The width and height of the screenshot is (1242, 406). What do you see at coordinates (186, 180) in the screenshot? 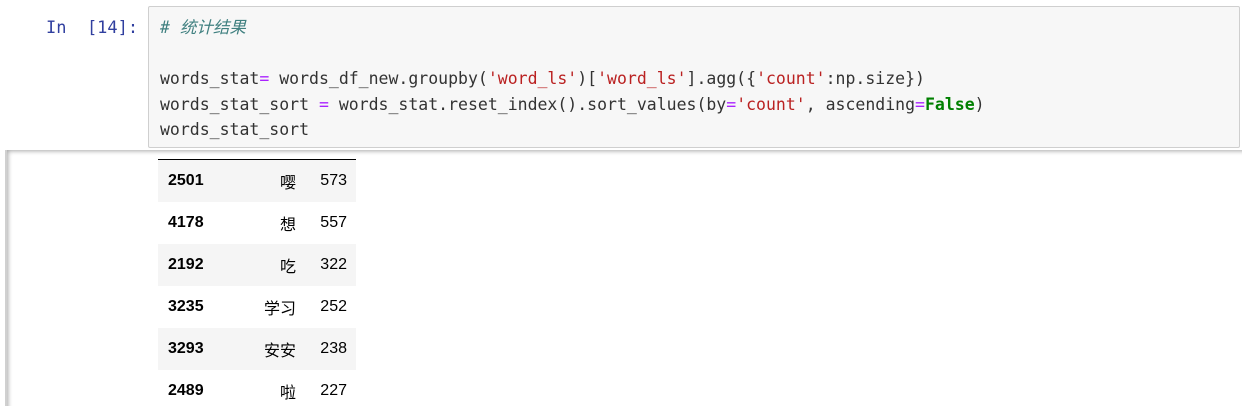
I see `row-index: 2501` at bounding box center [186, 180].